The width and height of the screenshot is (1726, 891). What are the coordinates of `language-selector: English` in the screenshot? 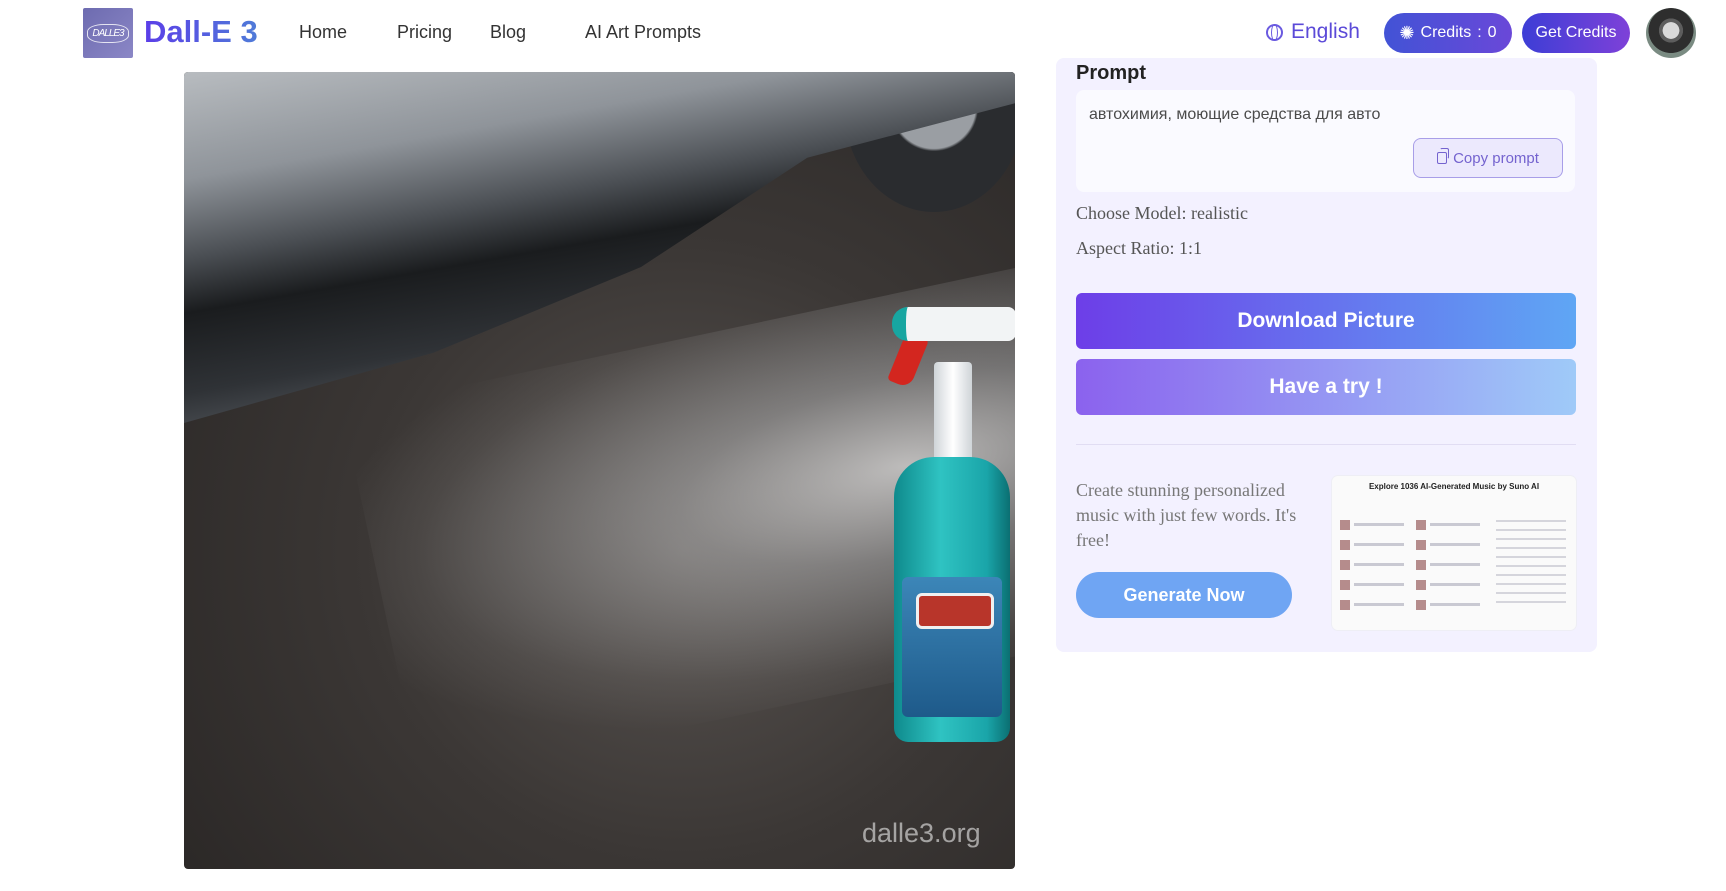 It's located at (1313, 32).